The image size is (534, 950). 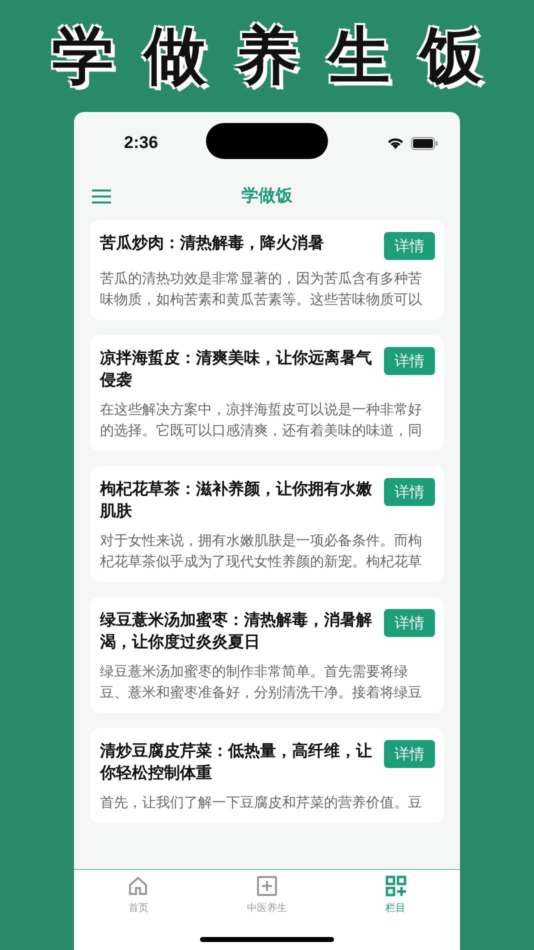 What do you see at coordinates (395, 886) in the screenshot?
I see `grid-plus-icon` at bounding box center [395, 886].